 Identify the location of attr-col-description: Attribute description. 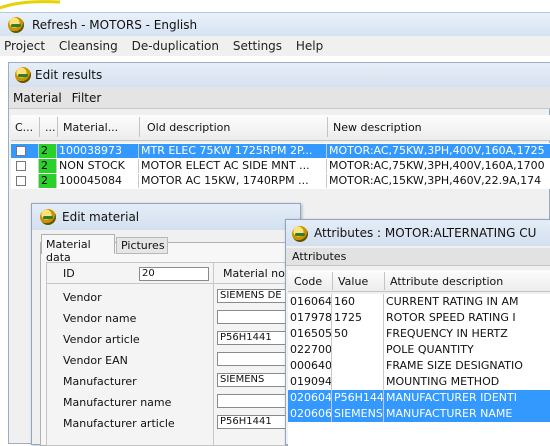
(446, 281).